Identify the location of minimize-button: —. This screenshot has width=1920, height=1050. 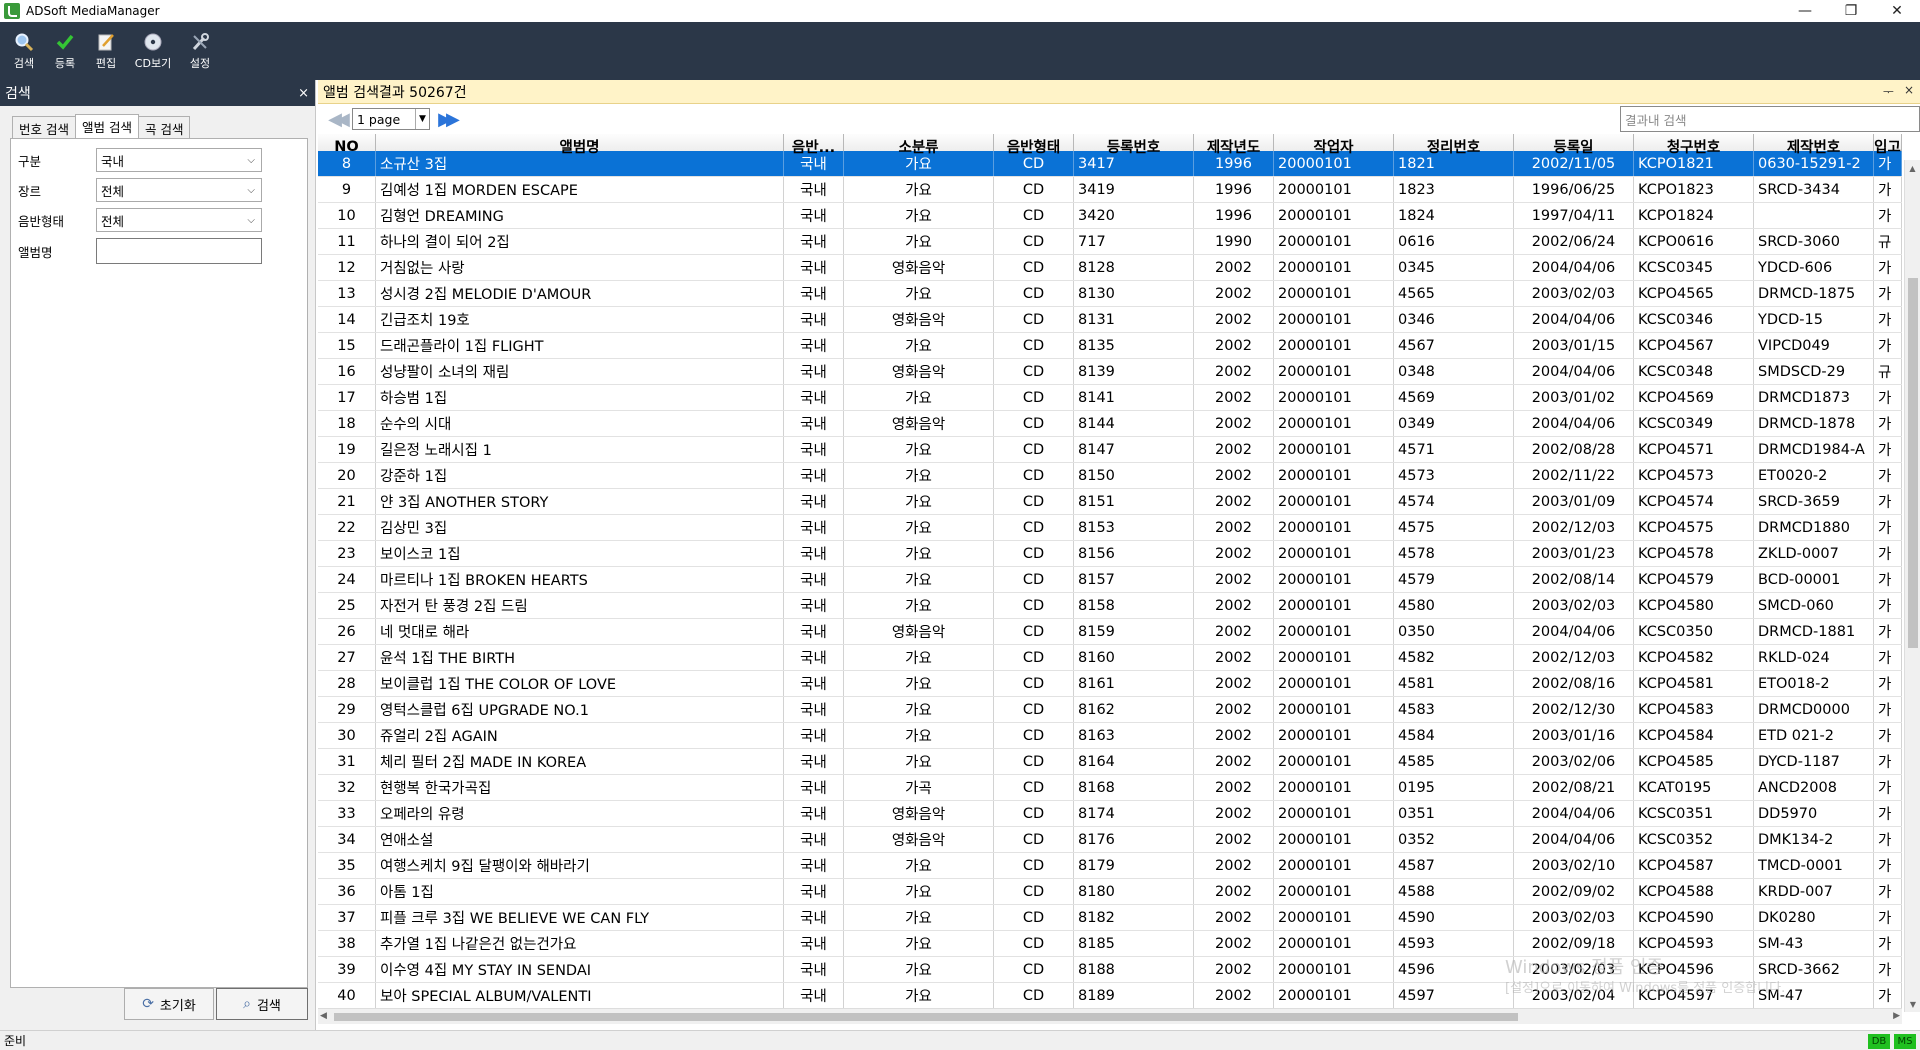
(1805, 11).